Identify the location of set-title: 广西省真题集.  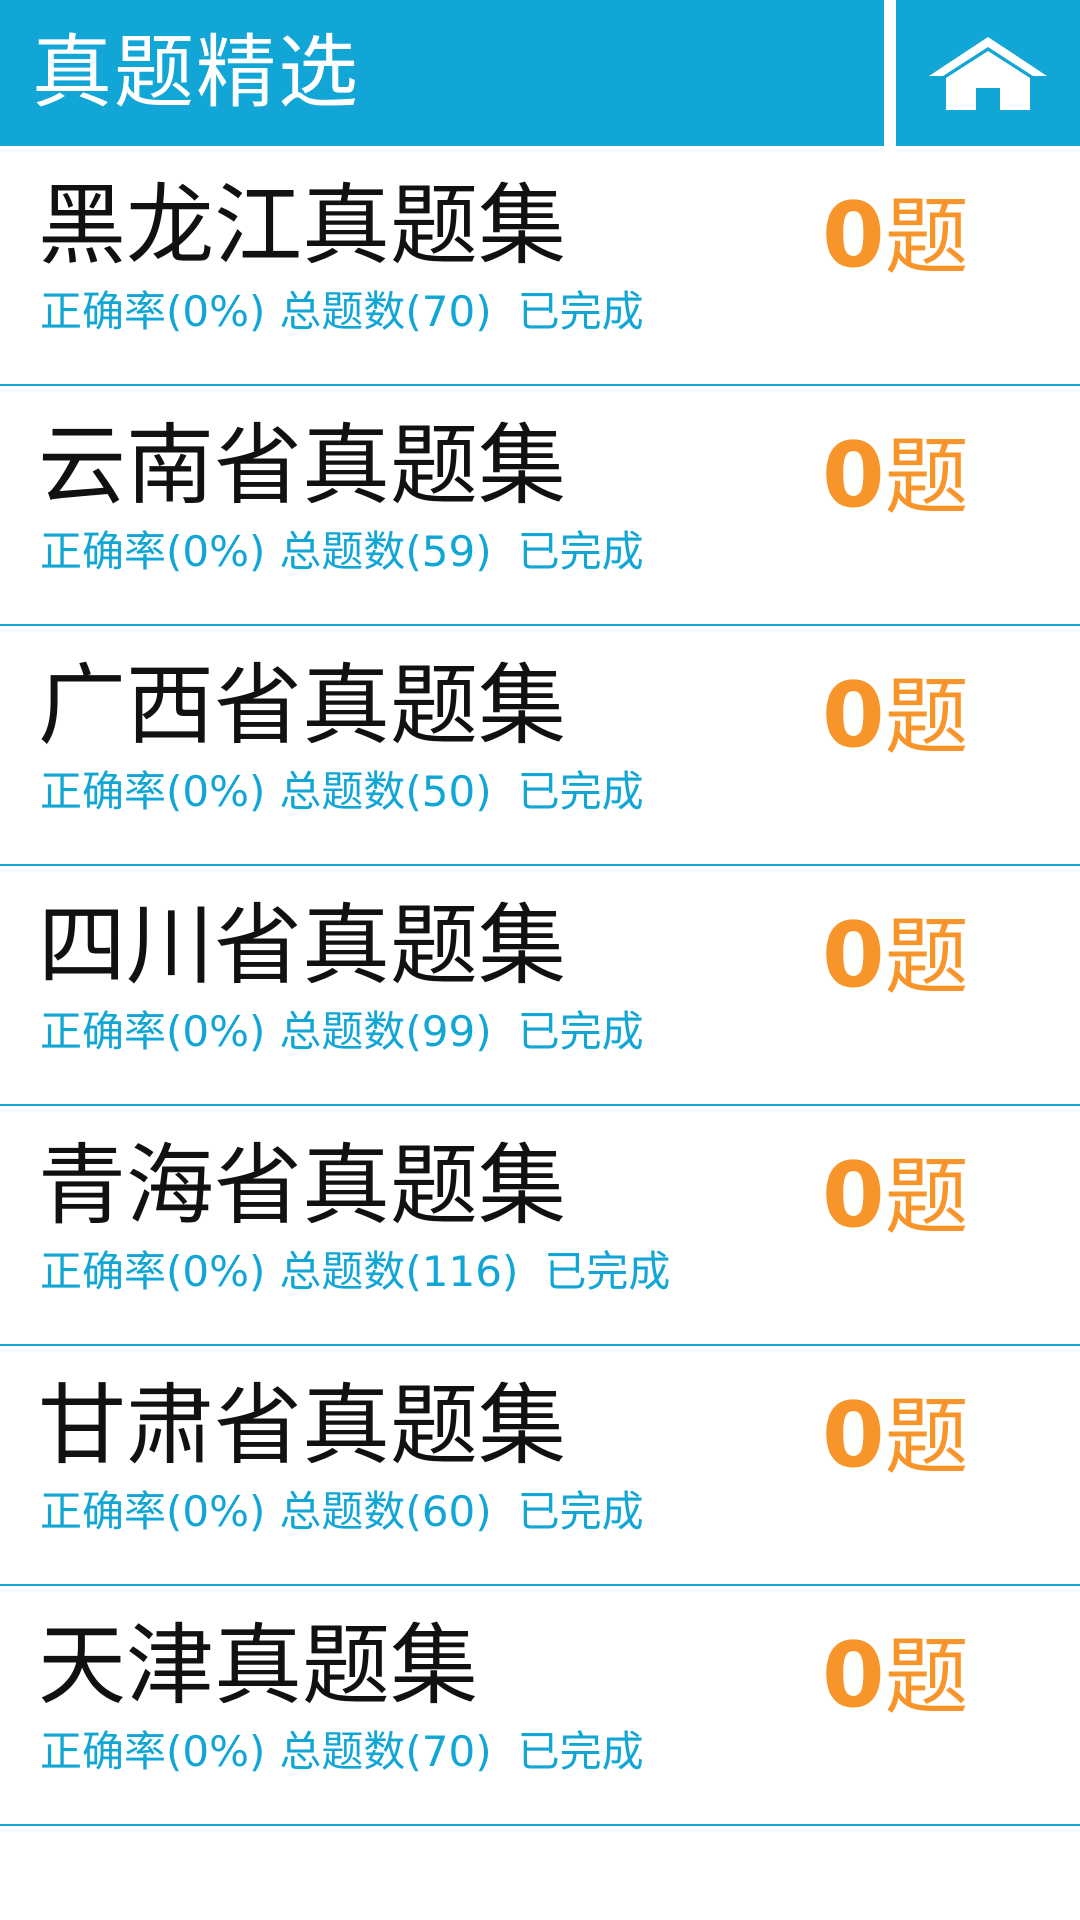
(302, 705).